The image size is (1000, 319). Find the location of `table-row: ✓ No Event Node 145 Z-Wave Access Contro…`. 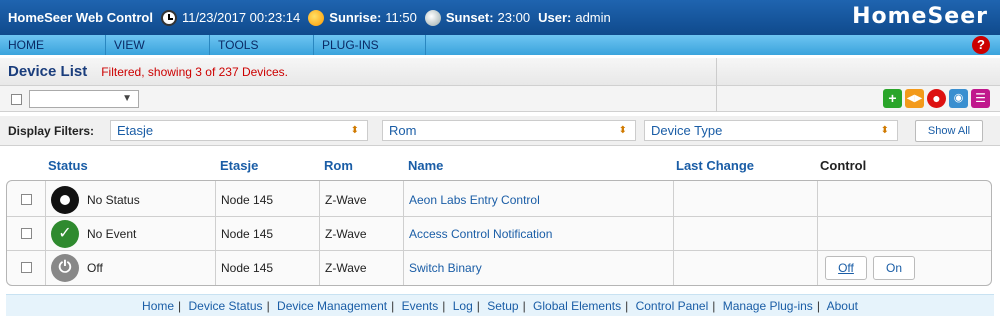

table-row: ✓ No Event Node 145 Z-Wave Access Contro… is located at coordinates (499, 234).